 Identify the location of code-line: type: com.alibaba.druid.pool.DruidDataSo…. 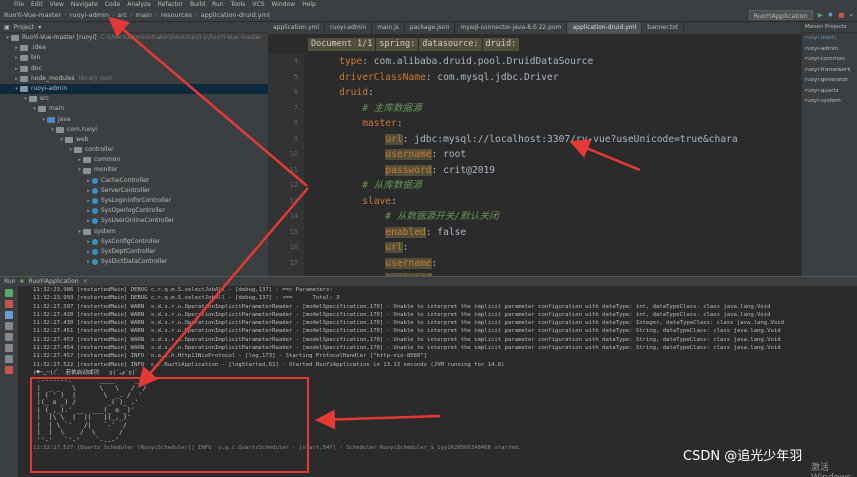
(556, 62).